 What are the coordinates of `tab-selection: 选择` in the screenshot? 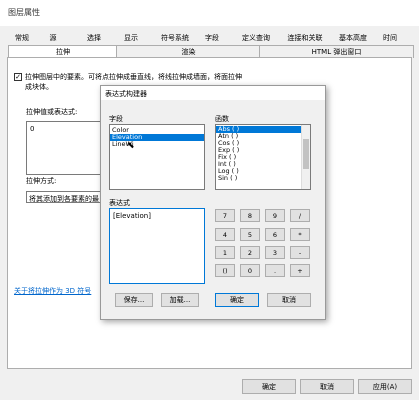 It's located at (94, 38).